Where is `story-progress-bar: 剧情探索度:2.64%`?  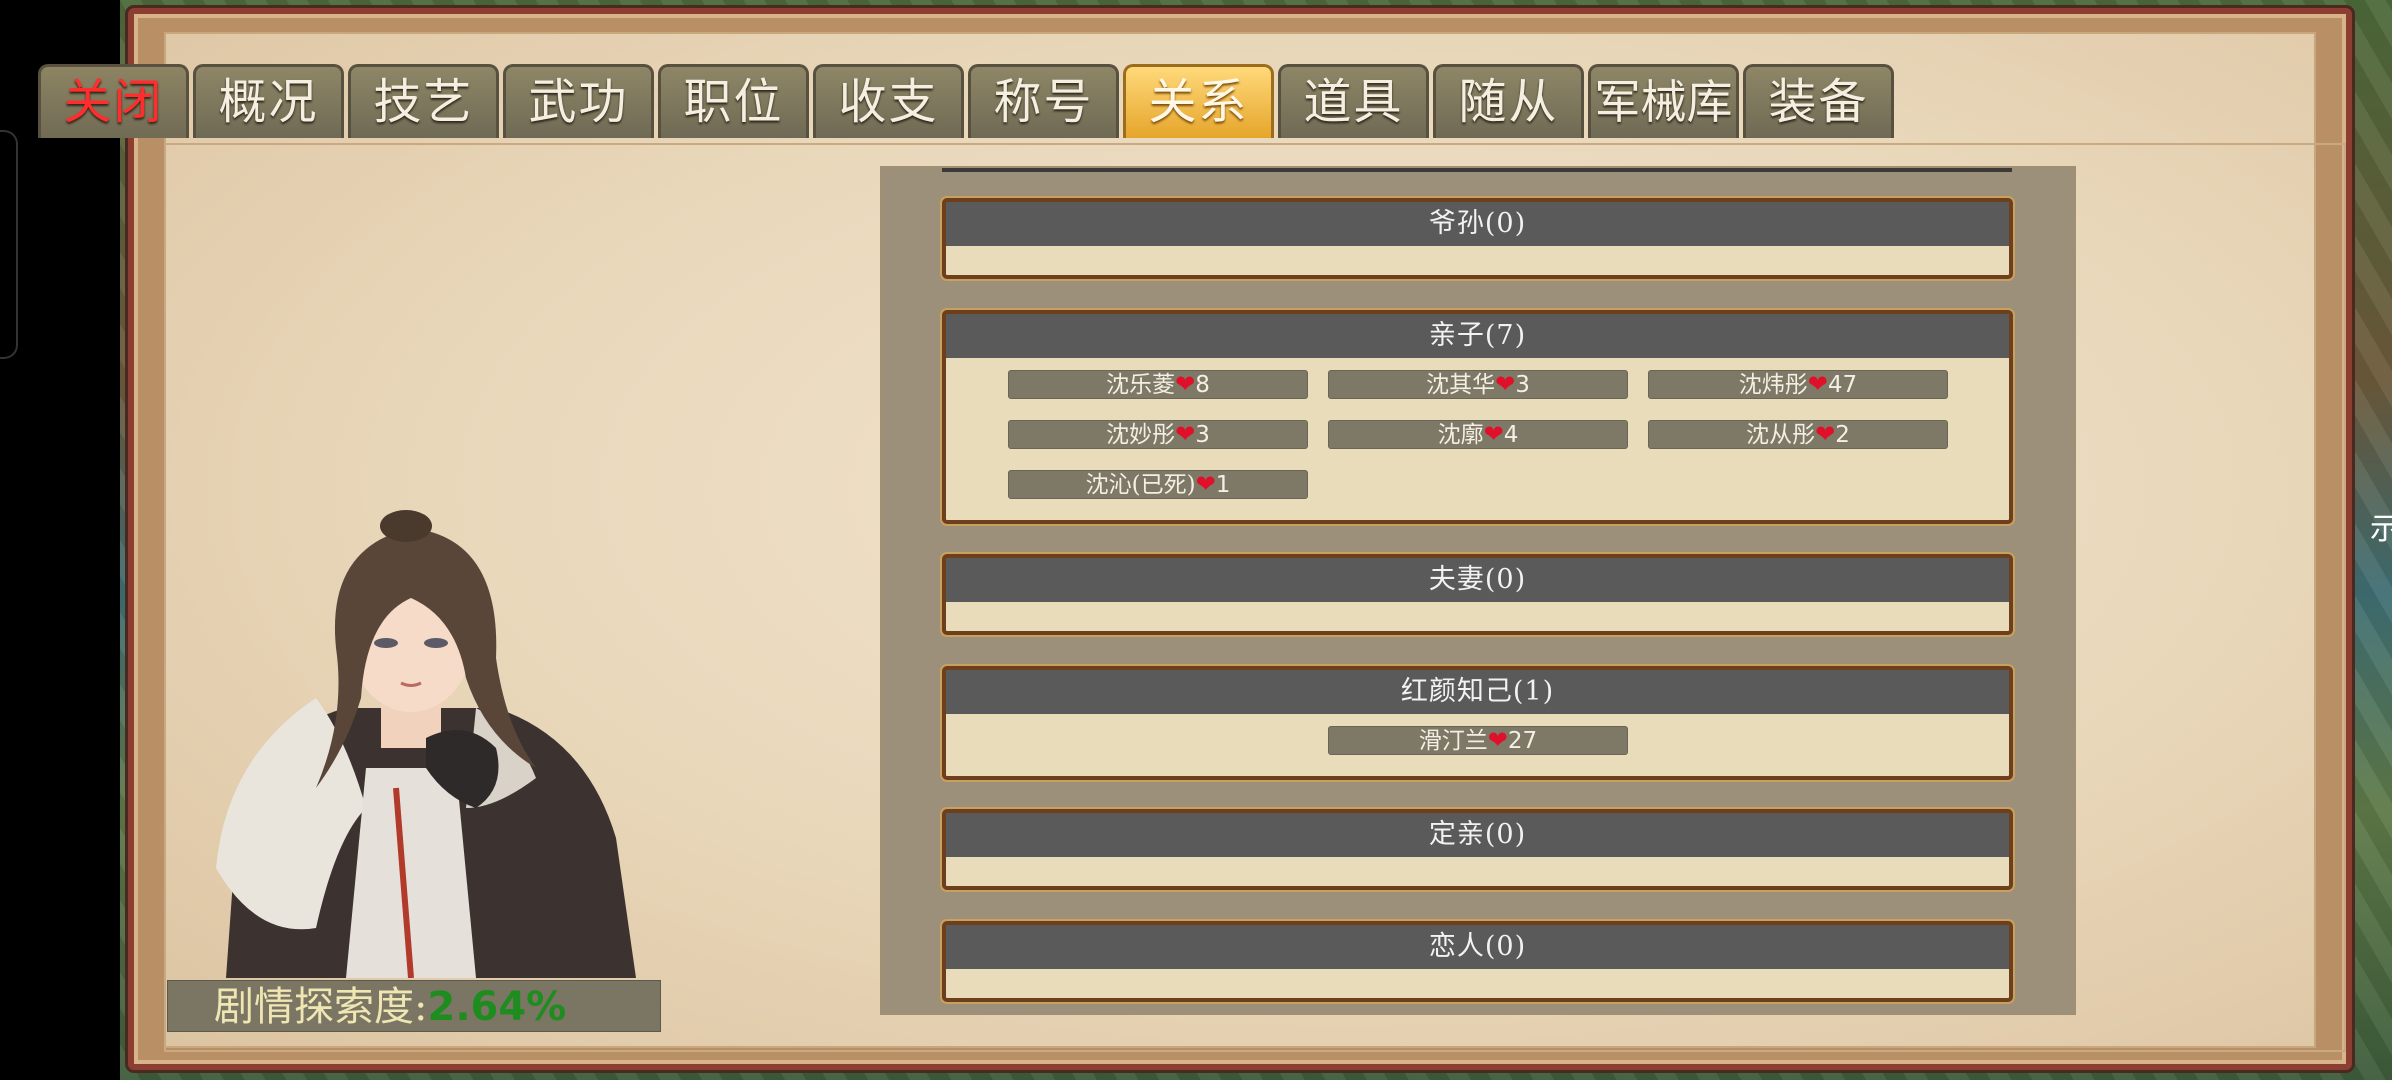
story-progress-bar: 剧情探索度:2.64% is located at coordinates (414, 1006).